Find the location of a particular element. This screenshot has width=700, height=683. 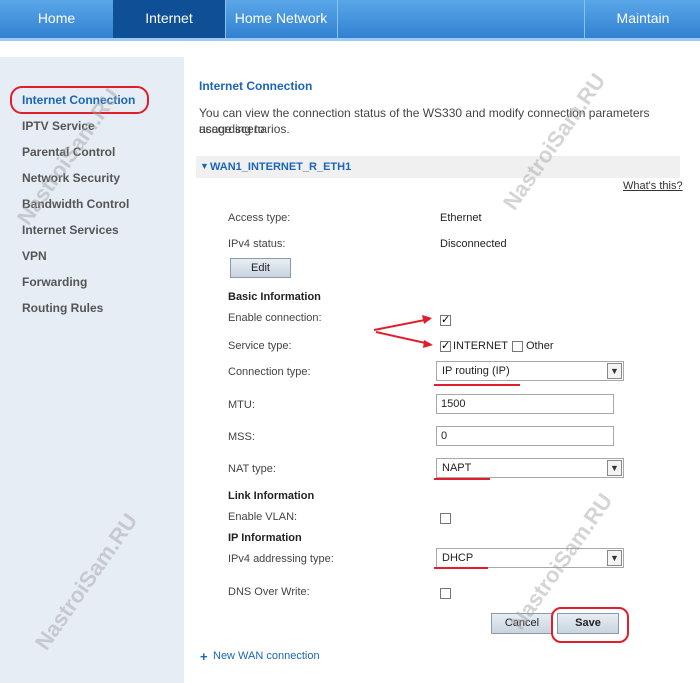

ipv4-addressing-label: IPv4 addressing type: is located at coordinates (281, 559).